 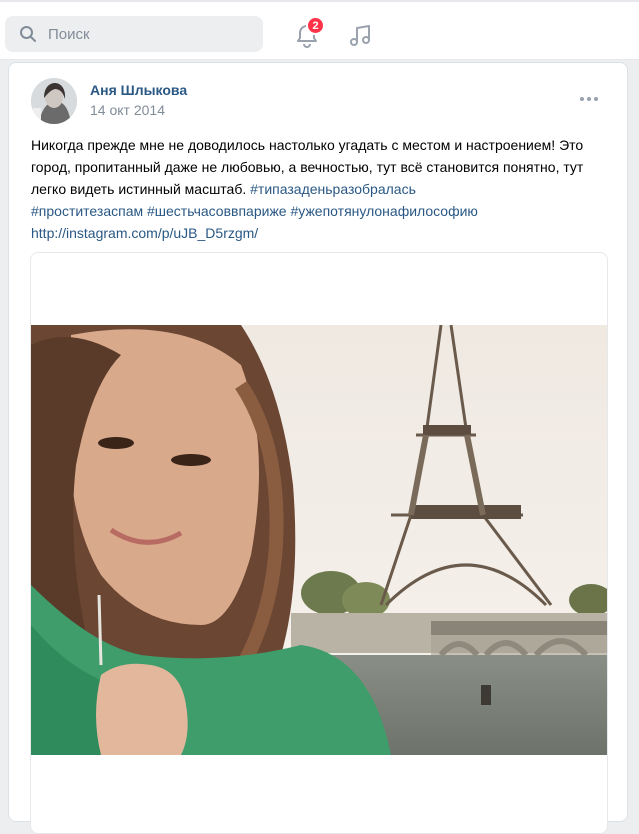 I want to click on top-bar: 2, so click(x=319, y=30).